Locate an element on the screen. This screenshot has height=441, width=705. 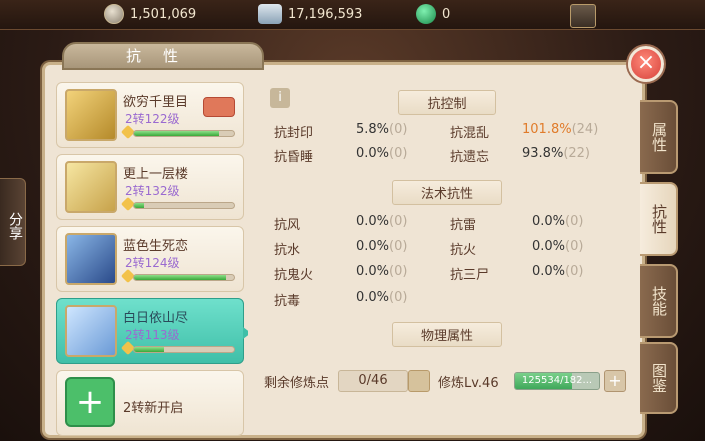
gift-button is located at coordinates (583, 16).